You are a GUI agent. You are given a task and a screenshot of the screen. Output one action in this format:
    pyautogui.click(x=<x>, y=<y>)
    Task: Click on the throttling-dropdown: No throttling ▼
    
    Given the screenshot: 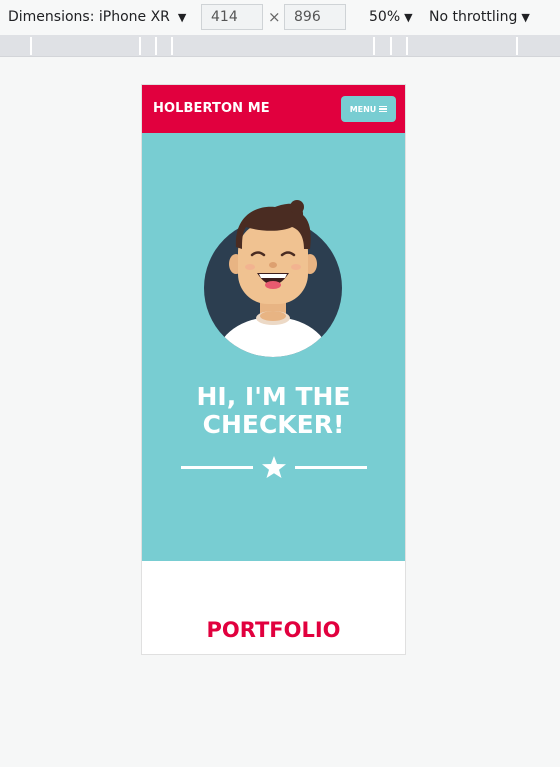 What is the action you would take?
    pyautogui.click(x=479, y=17)
    